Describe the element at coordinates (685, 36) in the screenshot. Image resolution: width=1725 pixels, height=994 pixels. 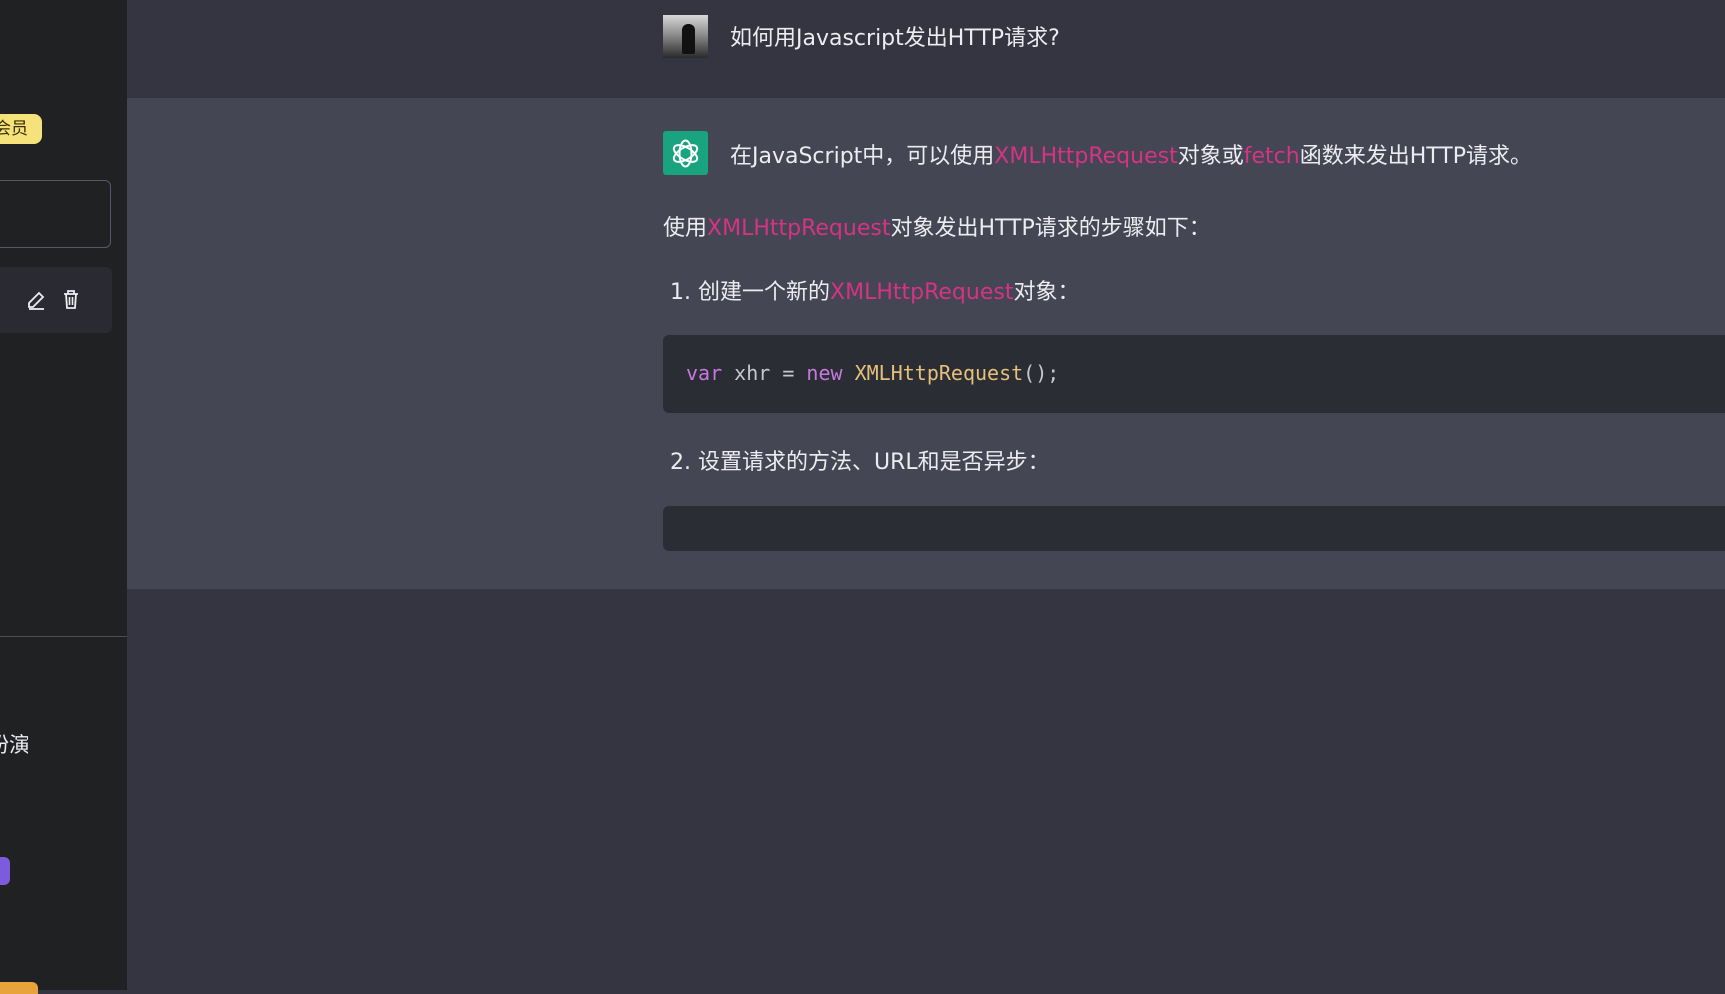
I see `user-avatar` at that location.